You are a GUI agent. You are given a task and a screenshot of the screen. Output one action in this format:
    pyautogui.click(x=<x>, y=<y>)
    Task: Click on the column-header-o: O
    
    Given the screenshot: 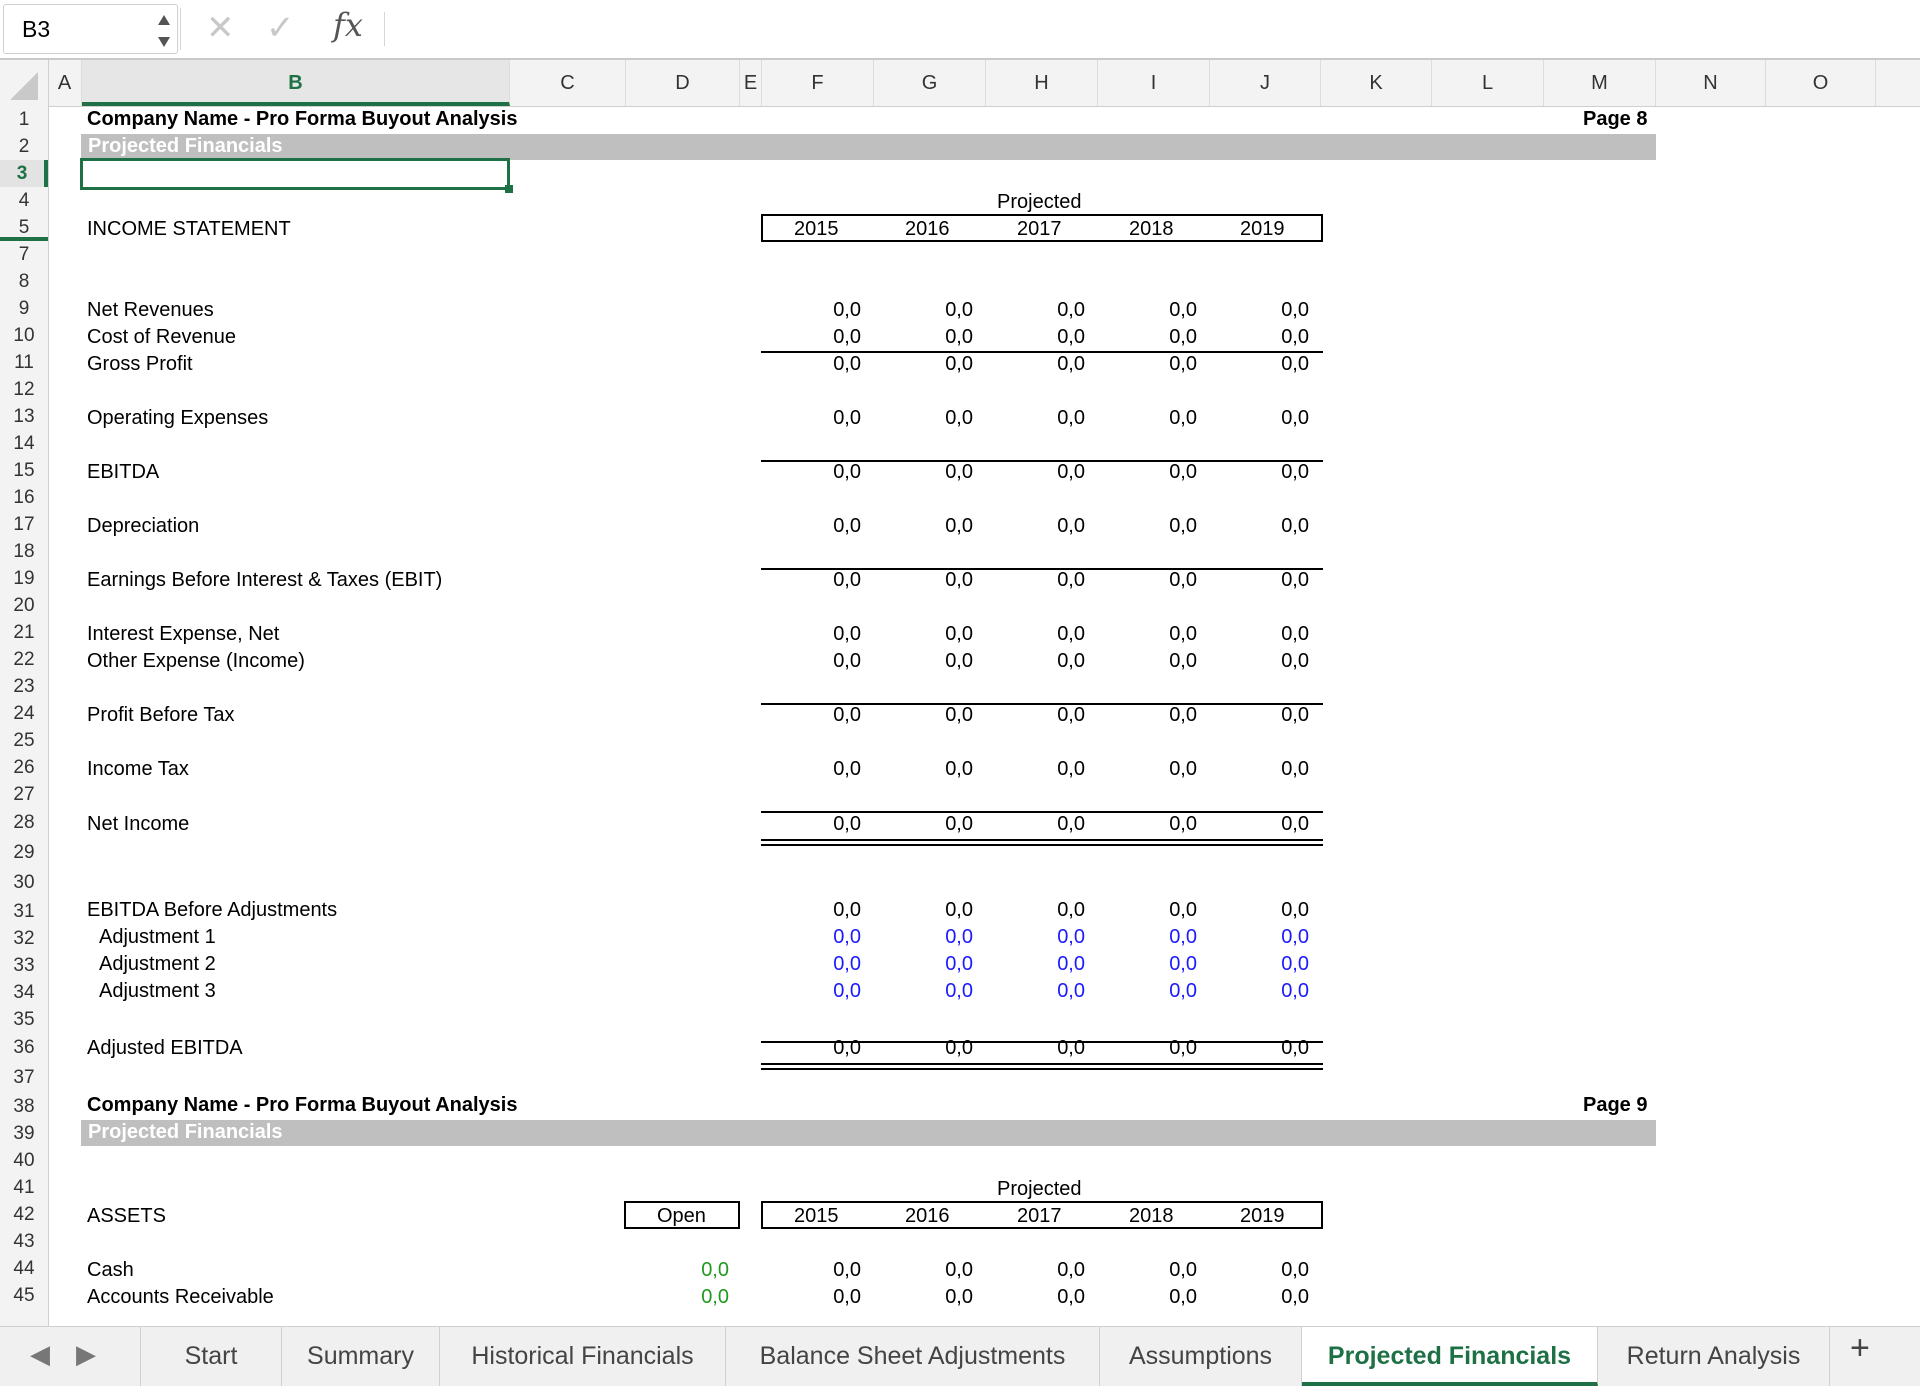 What is the action you would take?
    pyautogui.click(x=1821, y=83)
    